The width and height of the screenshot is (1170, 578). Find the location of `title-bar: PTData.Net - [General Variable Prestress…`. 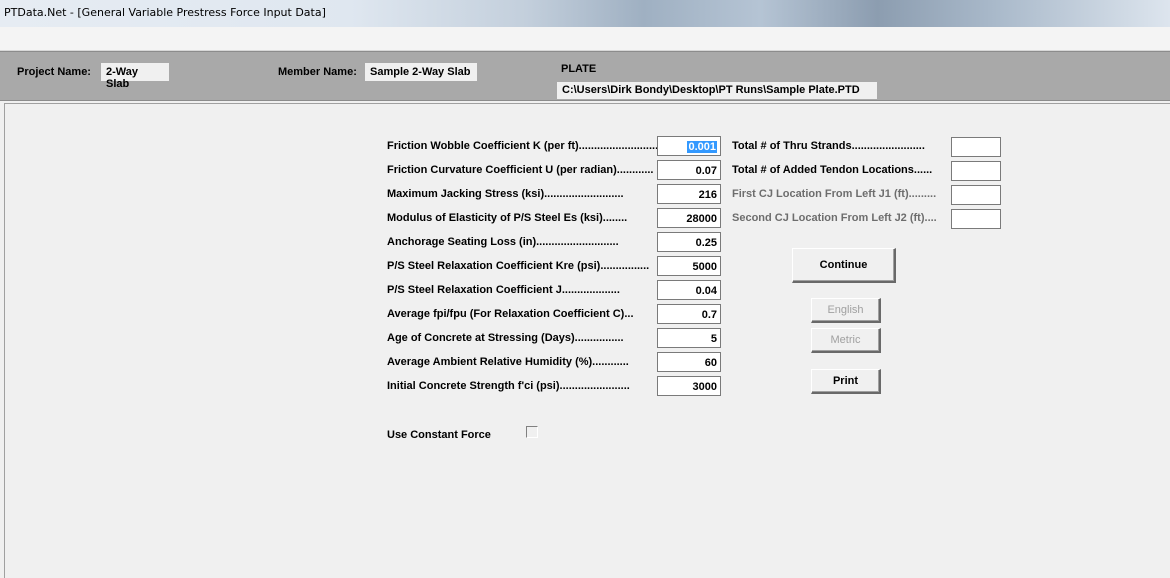

title-bar: PTData.Net - [General Variable Prestress… is located at coordinates (585, 13).